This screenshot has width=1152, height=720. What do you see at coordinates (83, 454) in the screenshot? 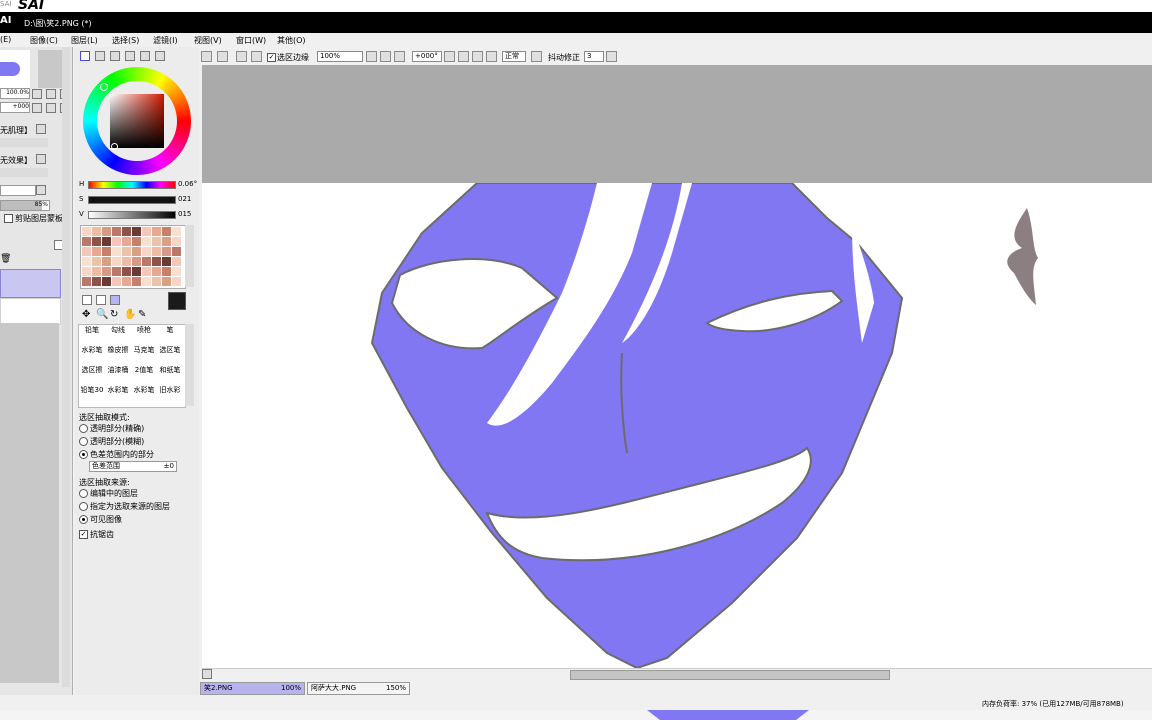
I see `mode-radio-color-range` at bounding box center [83, 454].